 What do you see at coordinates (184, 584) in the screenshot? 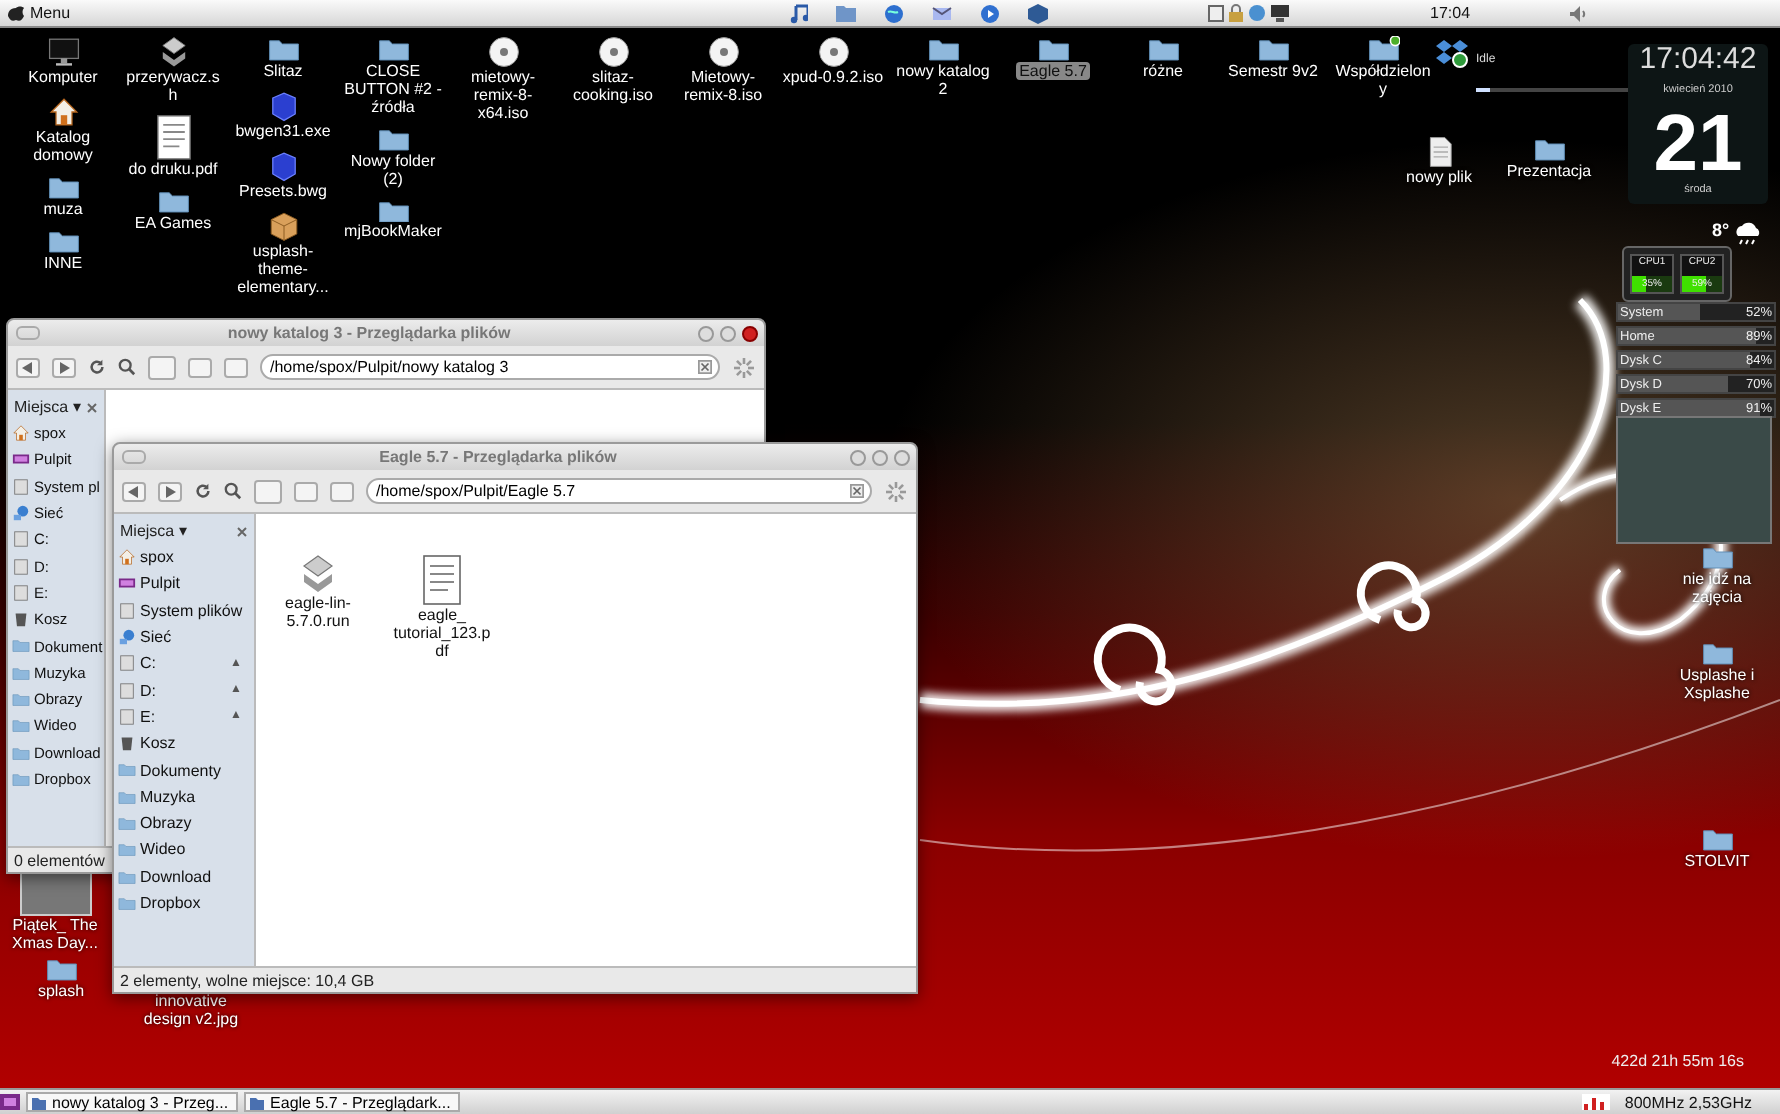
I see `place-item: Pulpit` at bounding box center [184, 584].